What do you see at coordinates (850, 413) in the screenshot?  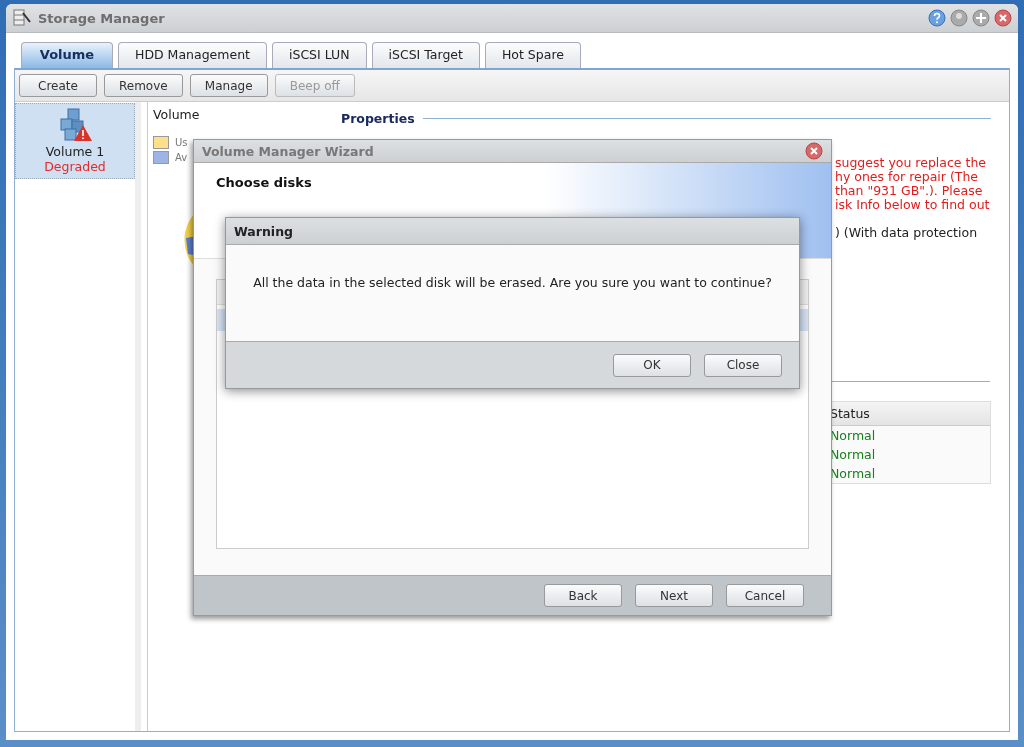 I see `column-header: Status` at bounding box center [850, 413].